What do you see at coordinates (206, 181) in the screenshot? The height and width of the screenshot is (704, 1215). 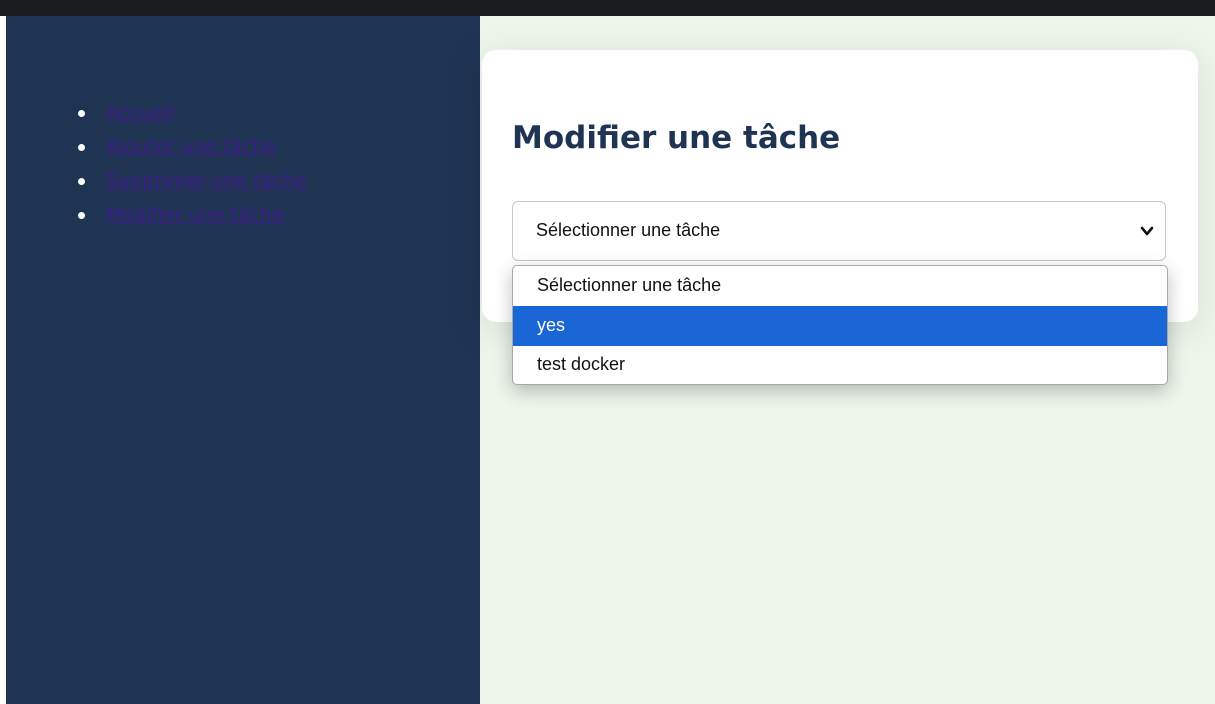 I see `nav-link-supprimer: Supprimer une tâche` at bounding box center [206, 181].